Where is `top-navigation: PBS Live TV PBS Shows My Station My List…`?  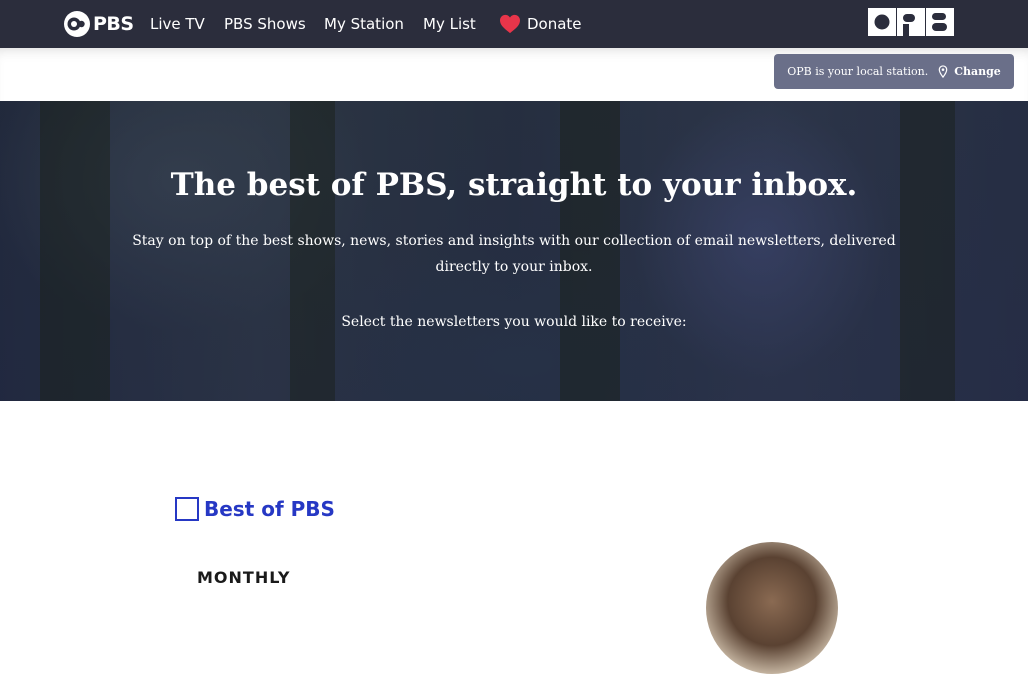 top-navigation: PBS Live TV PBS Shows My Station My List… is located at coordinates (514, 24).